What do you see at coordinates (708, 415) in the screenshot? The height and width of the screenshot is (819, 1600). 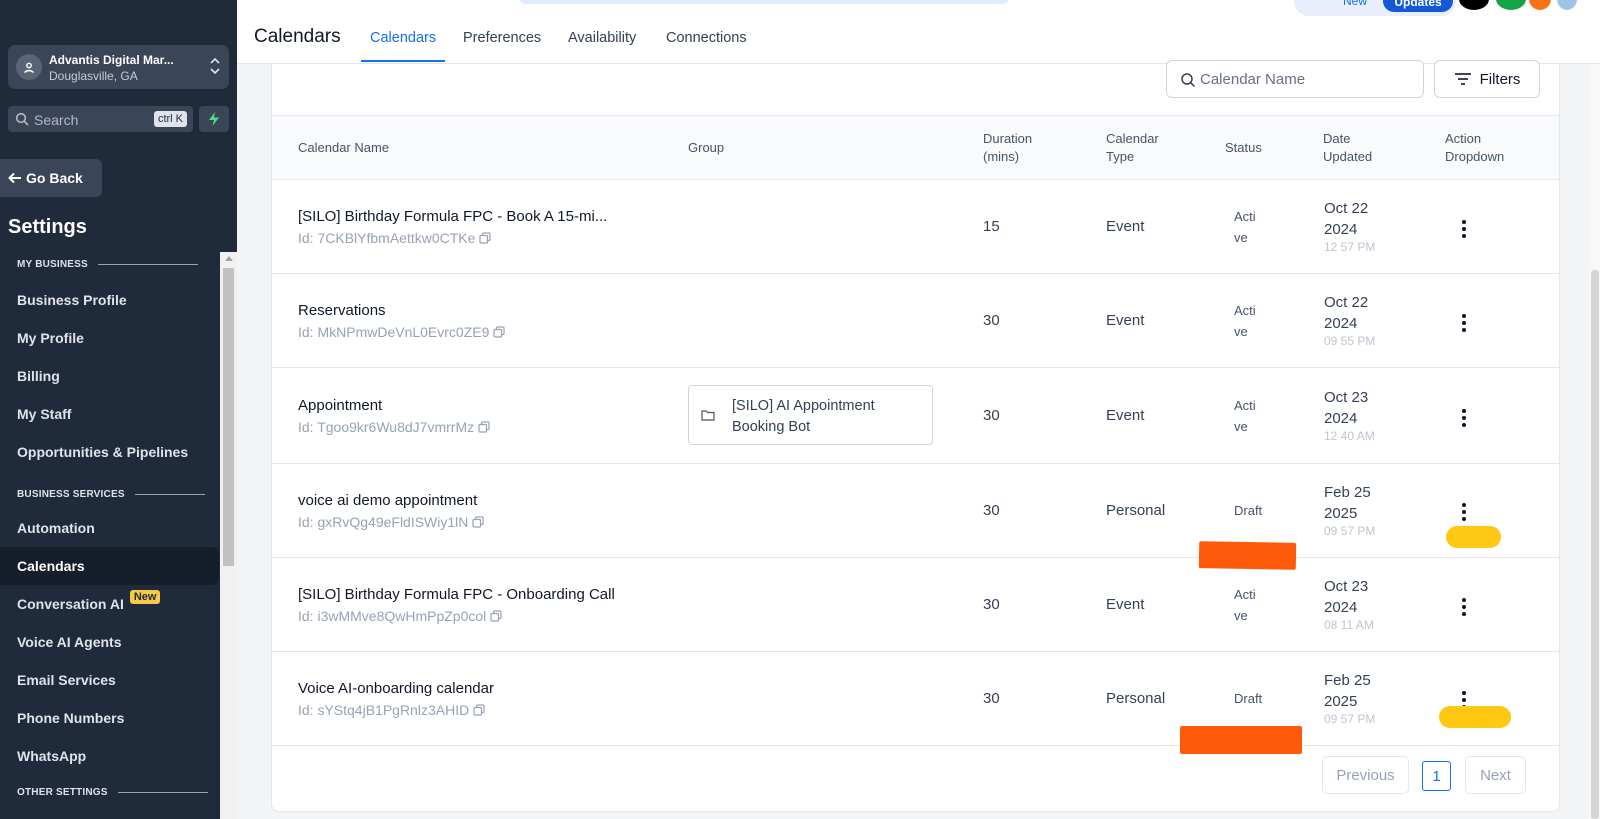 I see `folder-icon` at bounding box center [708, 415].